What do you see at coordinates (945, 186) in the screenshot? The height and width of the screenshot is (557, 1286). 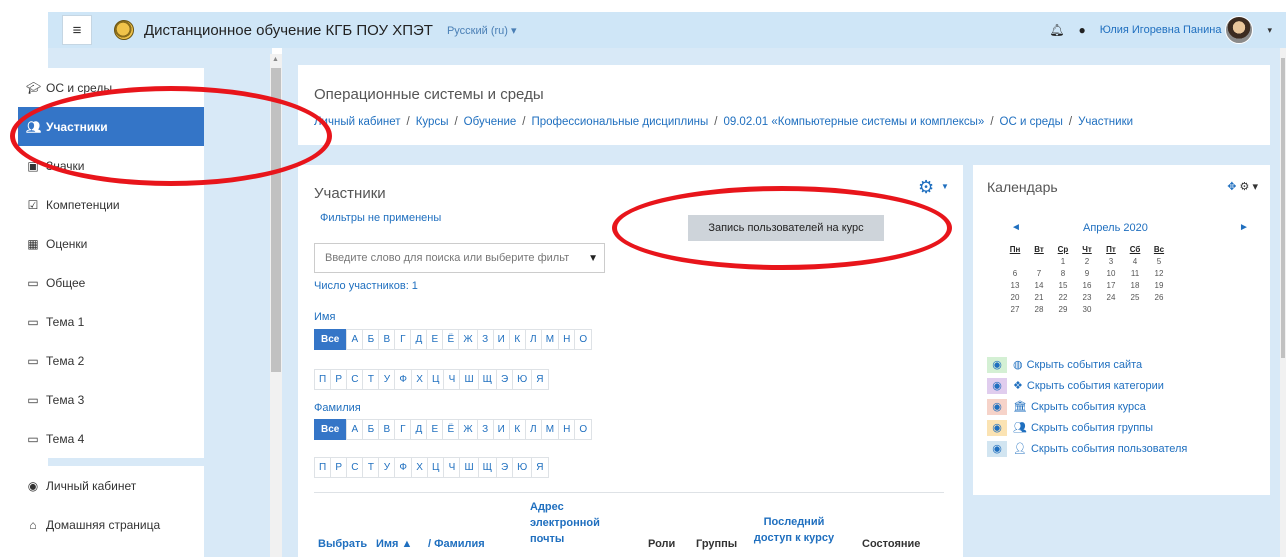 I see `chevron-down-icon: ▼` at bounding box center [945, 186].